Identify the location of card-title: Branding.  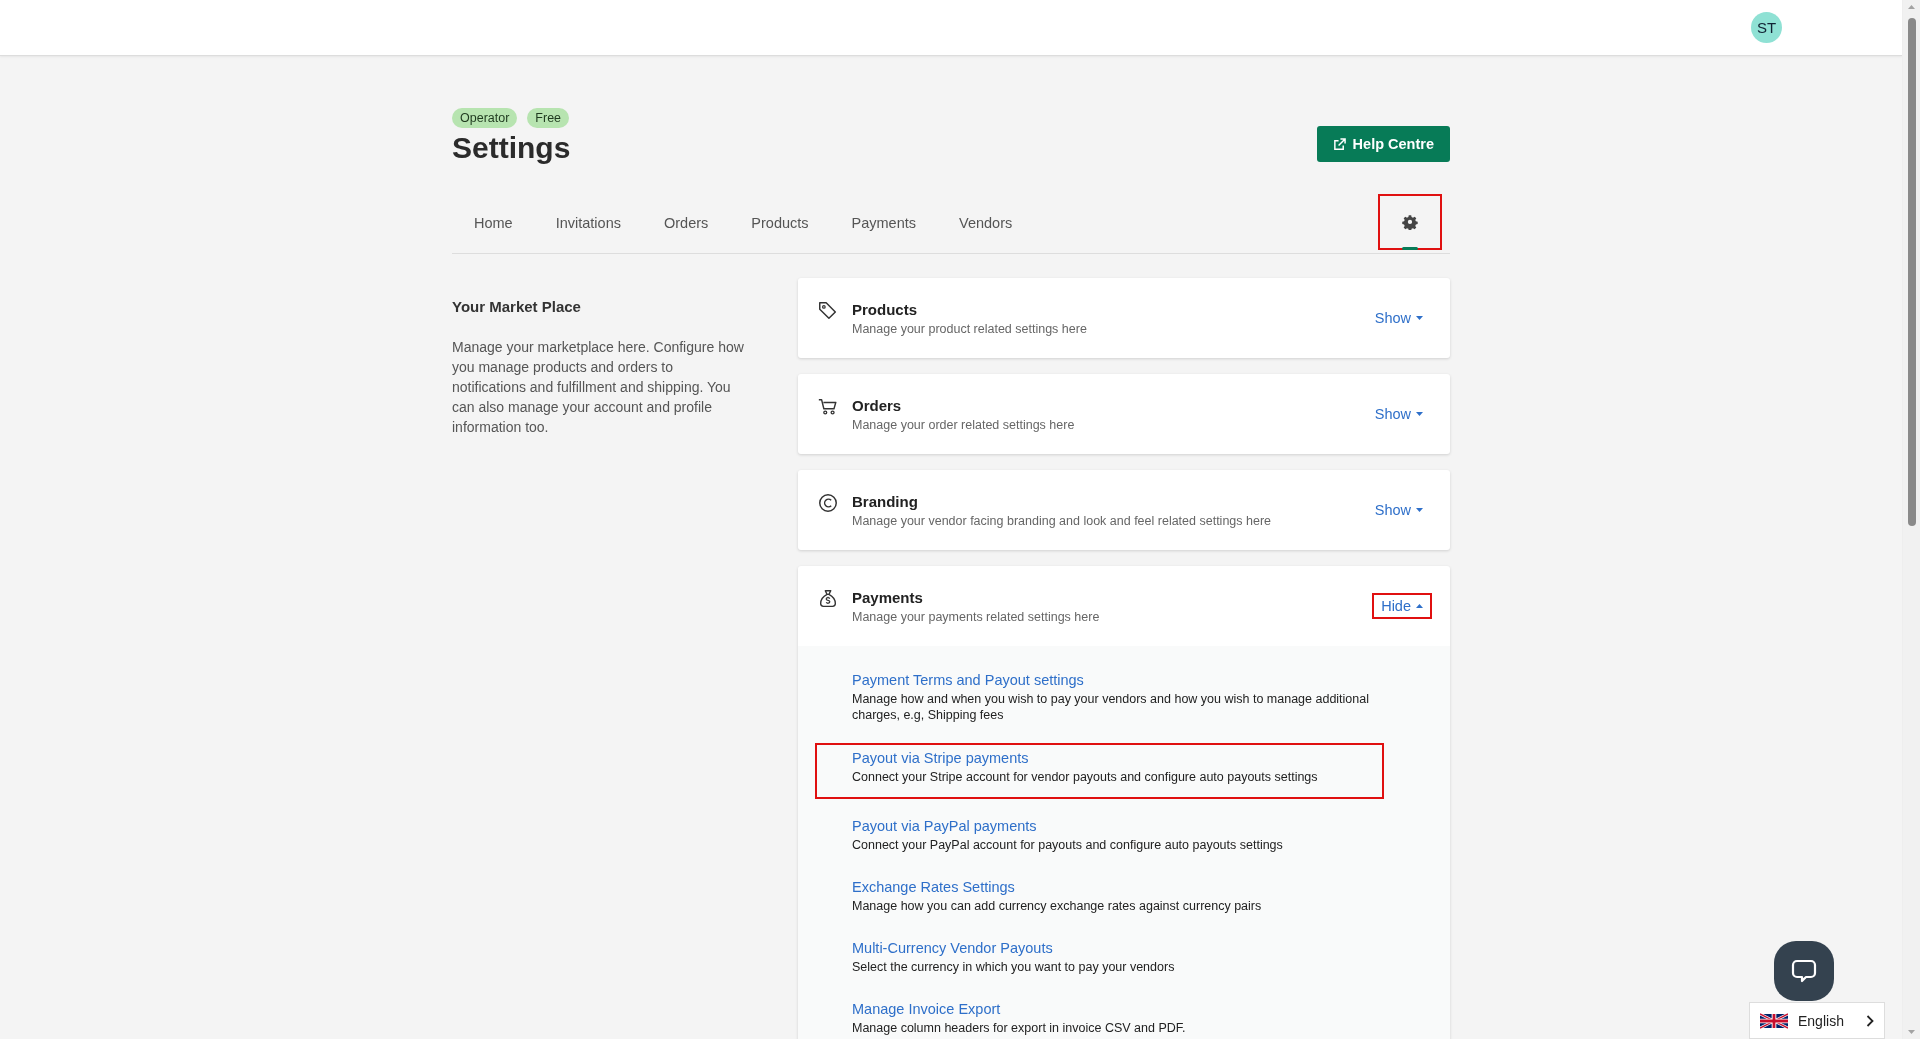
(885, 501).